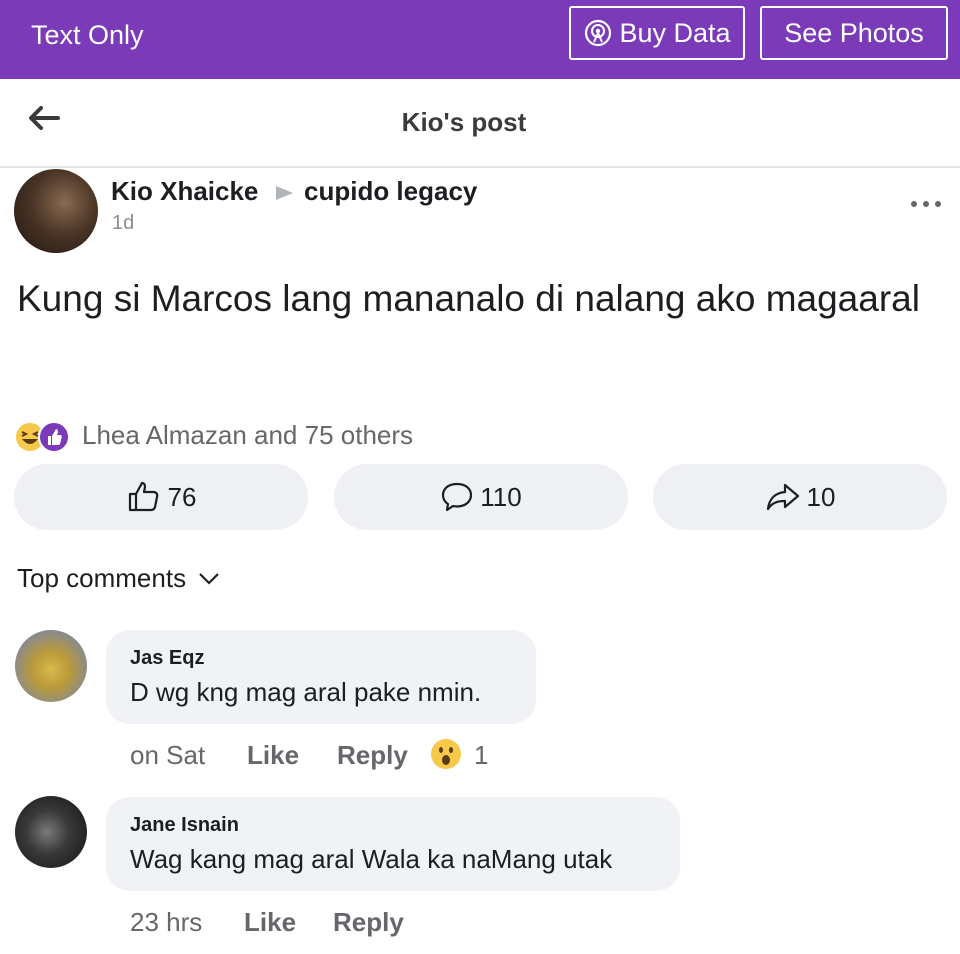 The height and width of the screenshot is (954, 960). I want to click on see-photos-label: See Photos, so click(854, 32).